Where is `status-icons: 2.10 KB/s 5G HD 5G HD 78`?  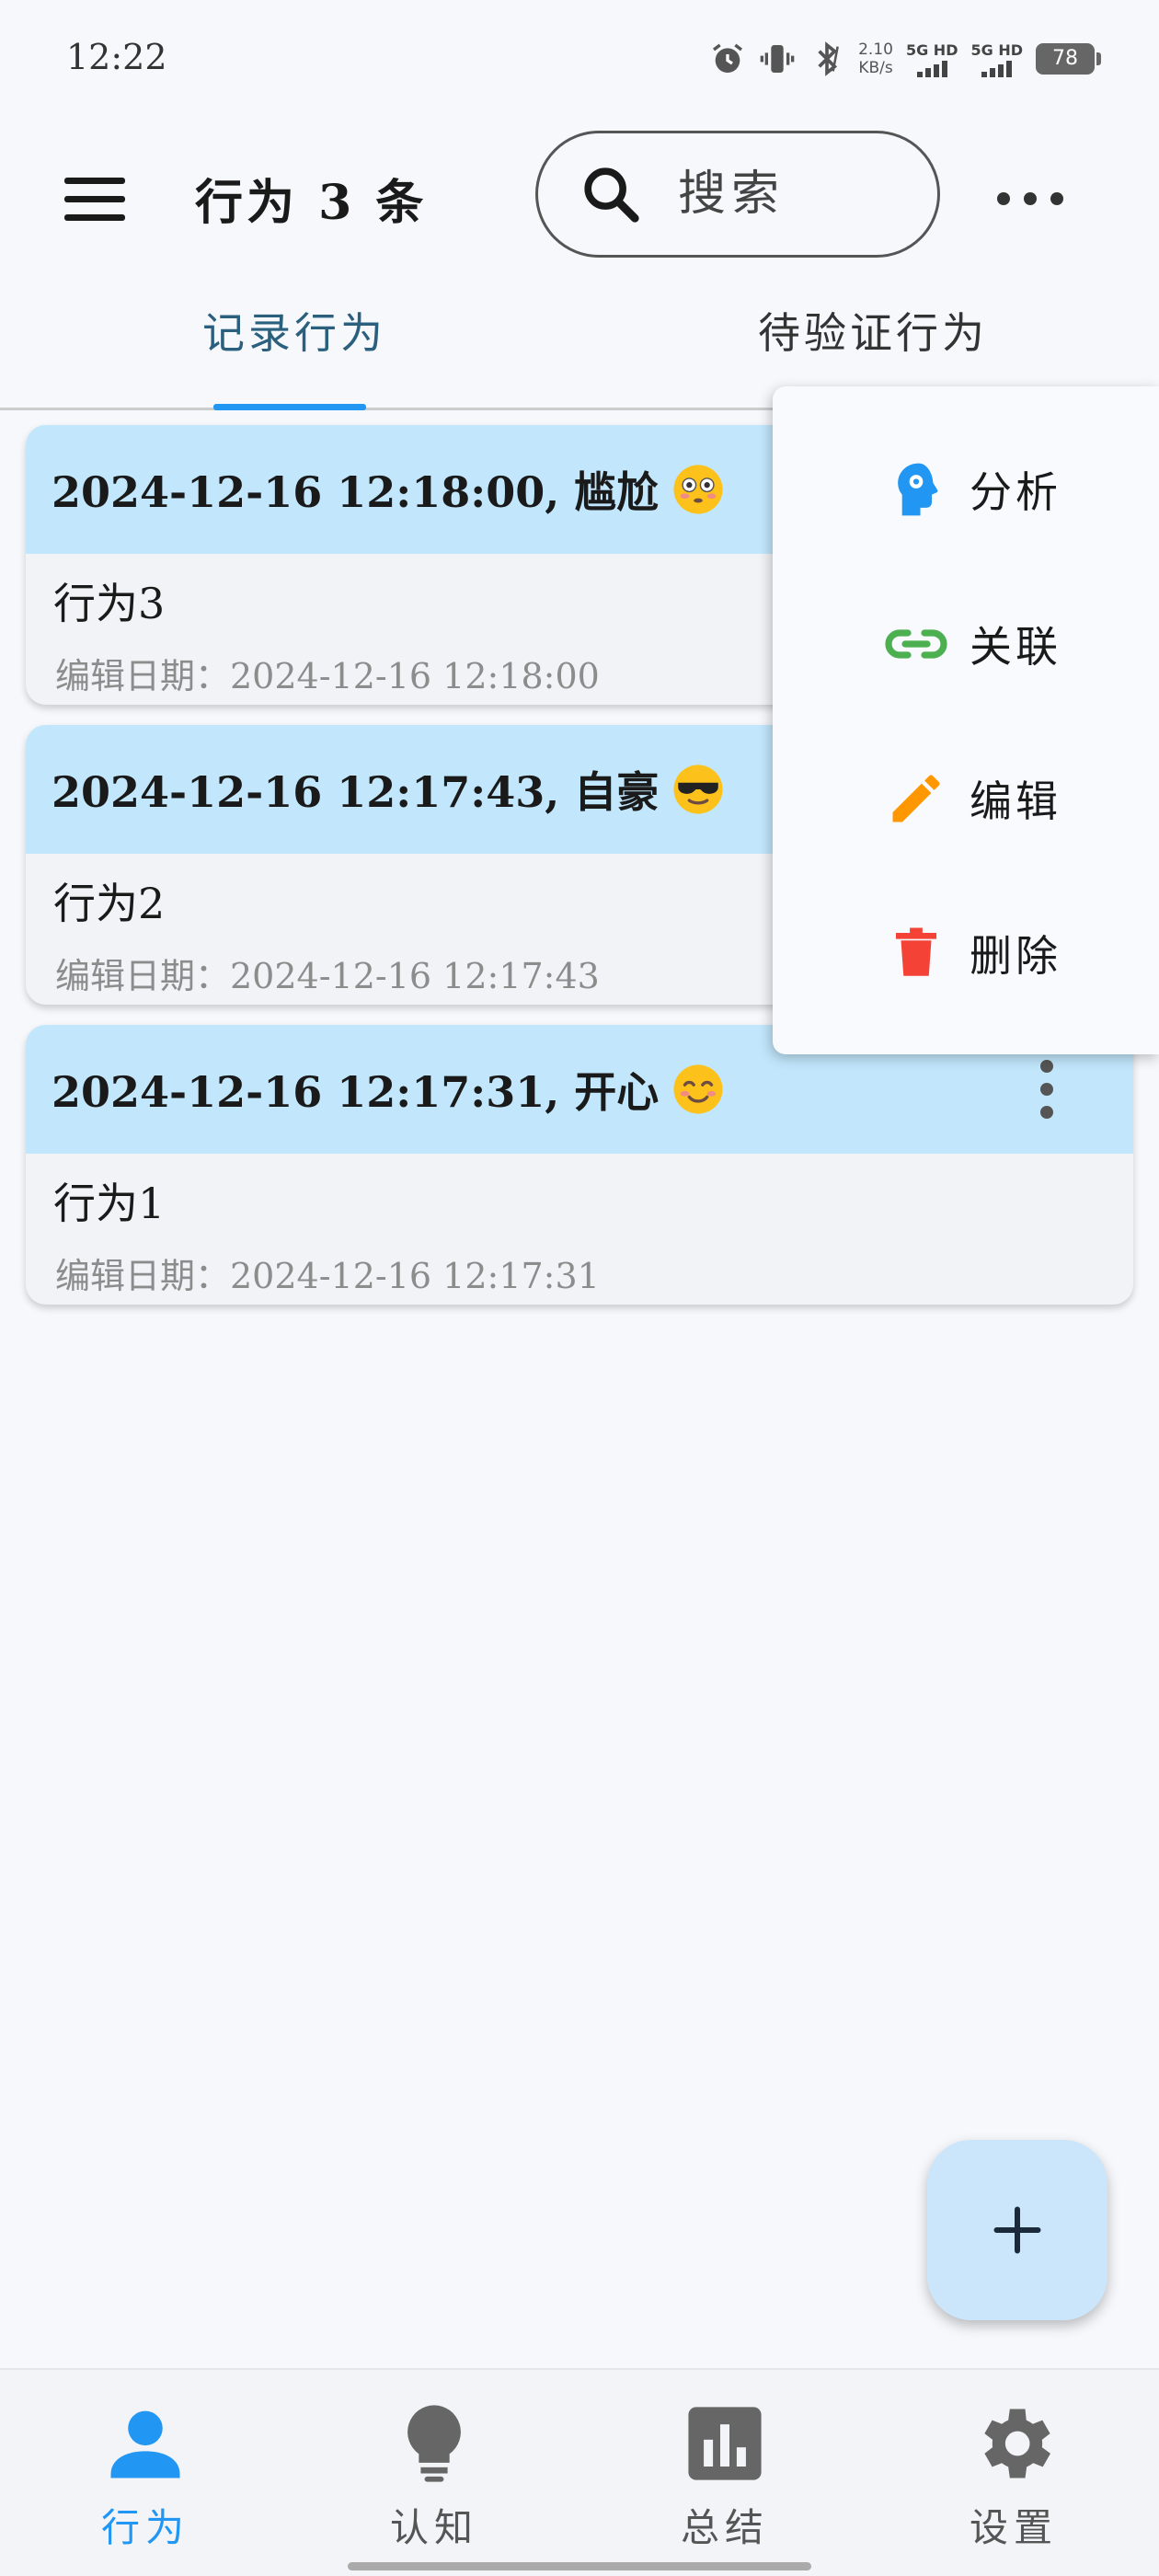
status-icons: 2.10 KB/s 5G HD 5G HD 78 is located at coordinates (905, 58).